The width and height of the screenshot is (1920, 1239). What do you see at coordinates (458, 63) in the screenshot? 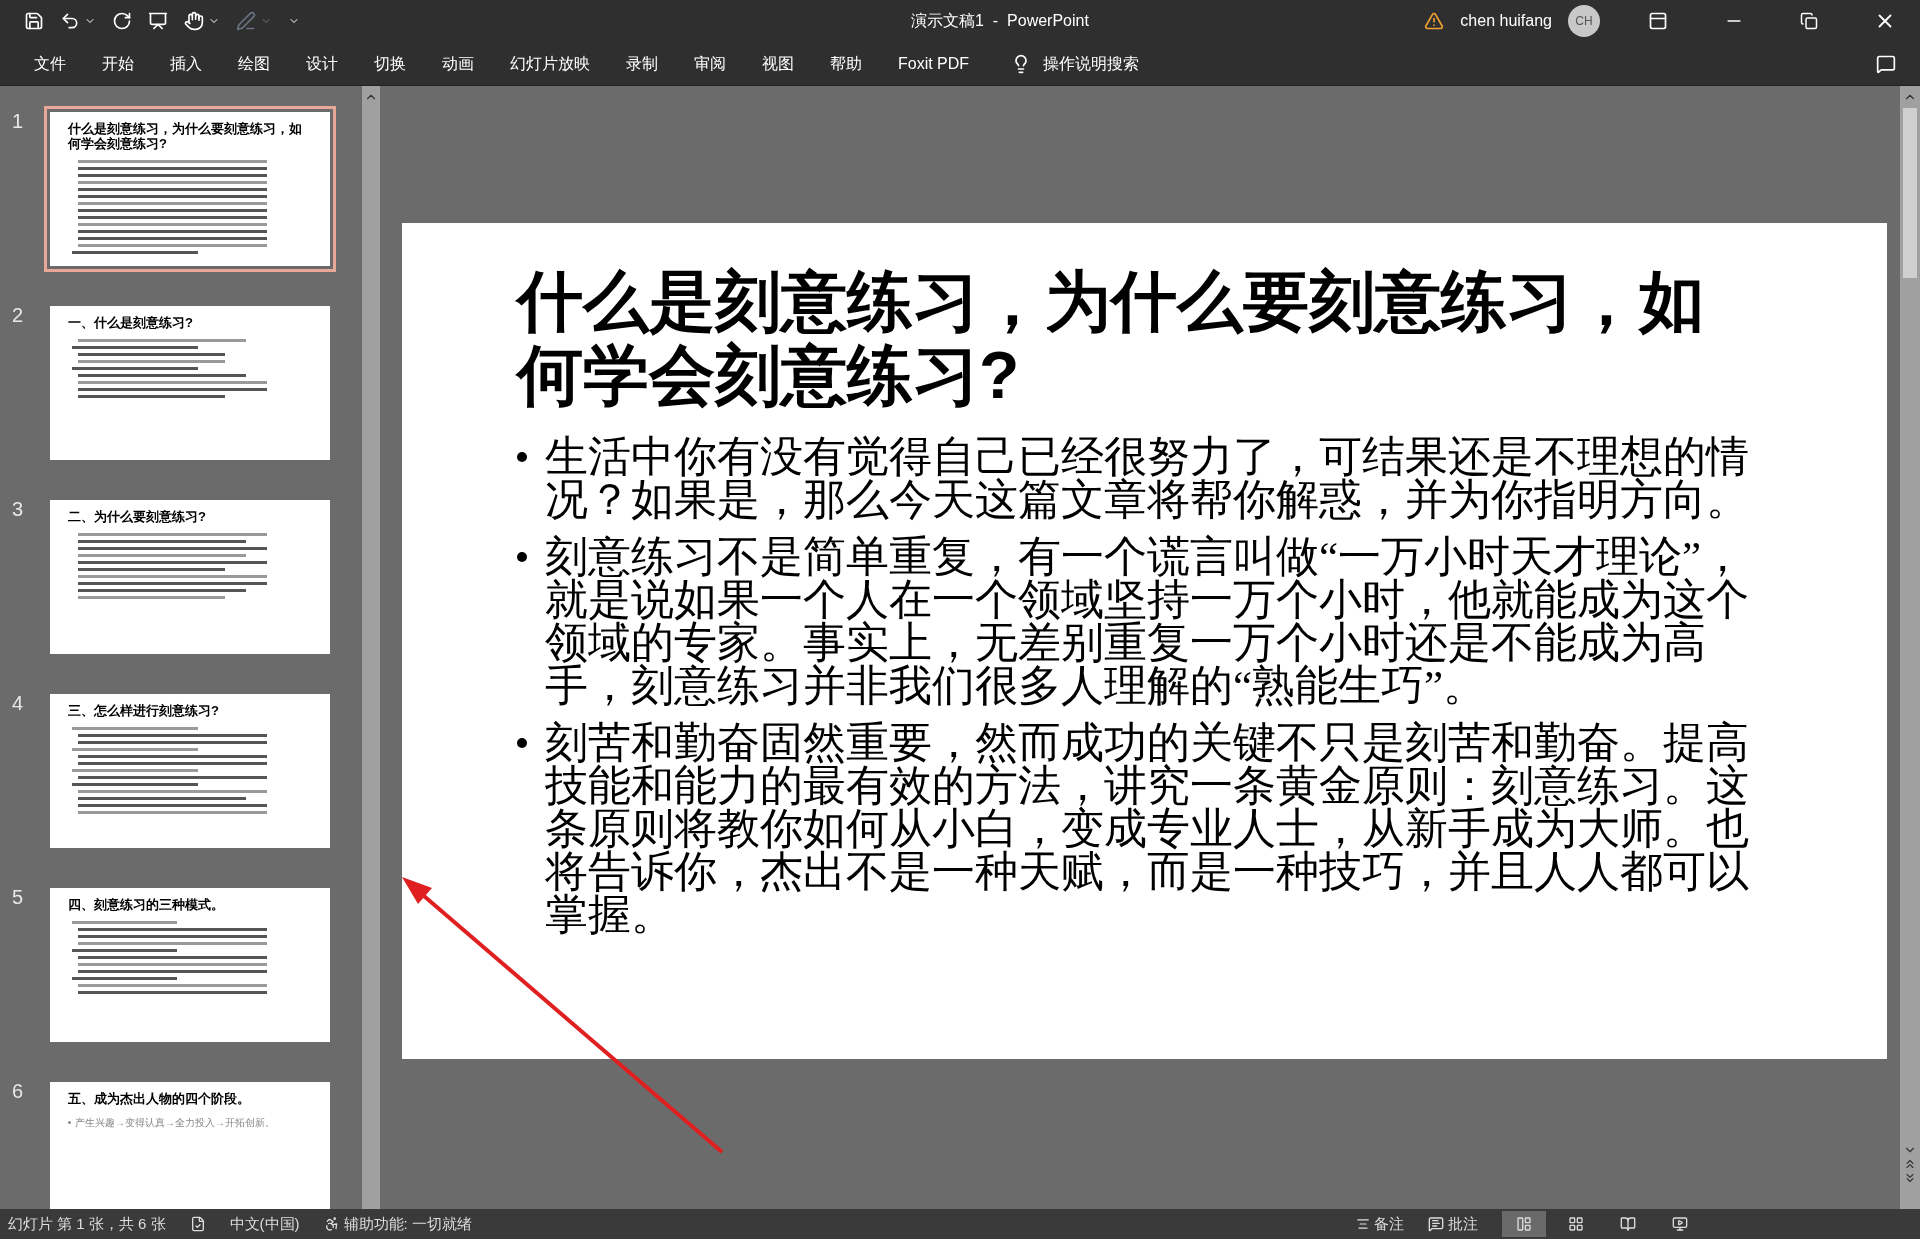
I see `ribbon-tab: 动画` at bounding box center [458, 63].